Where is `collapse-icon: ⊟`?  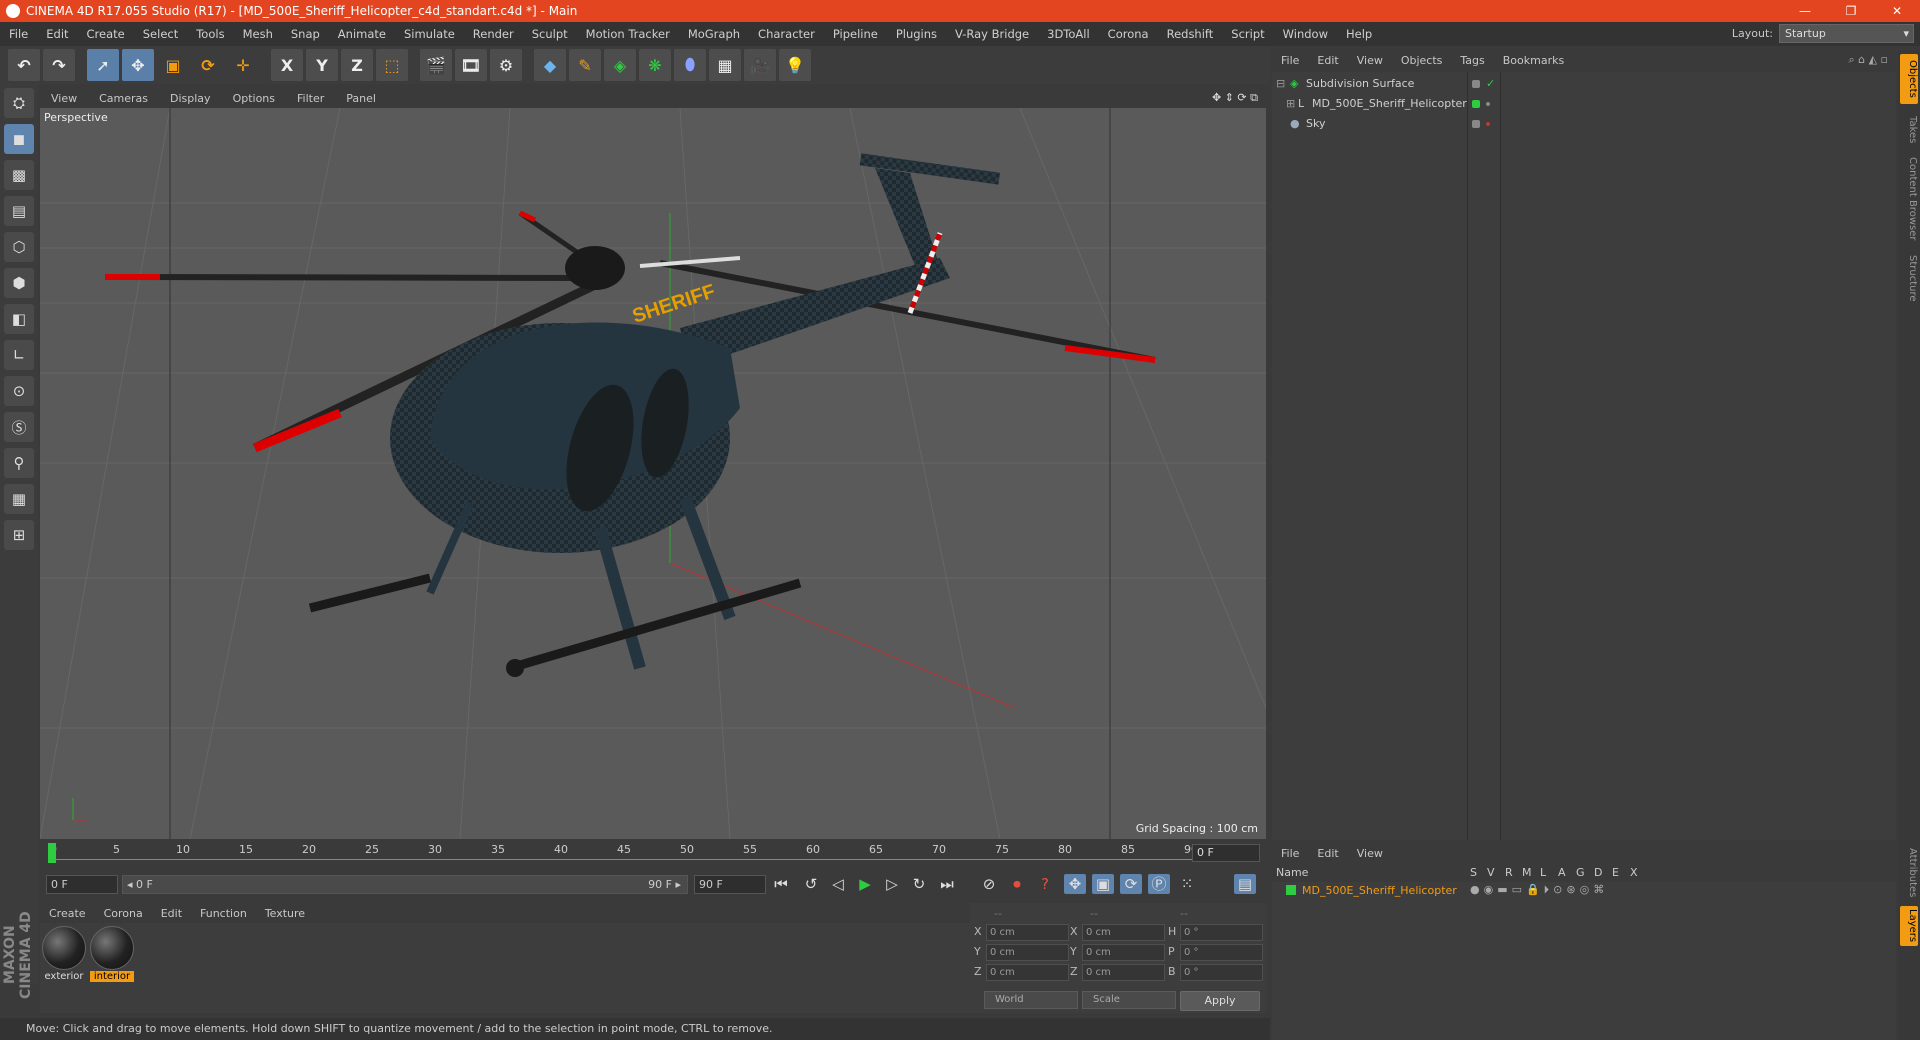
collapse-icon: ⊟ is located at coordinates (1280, 84).